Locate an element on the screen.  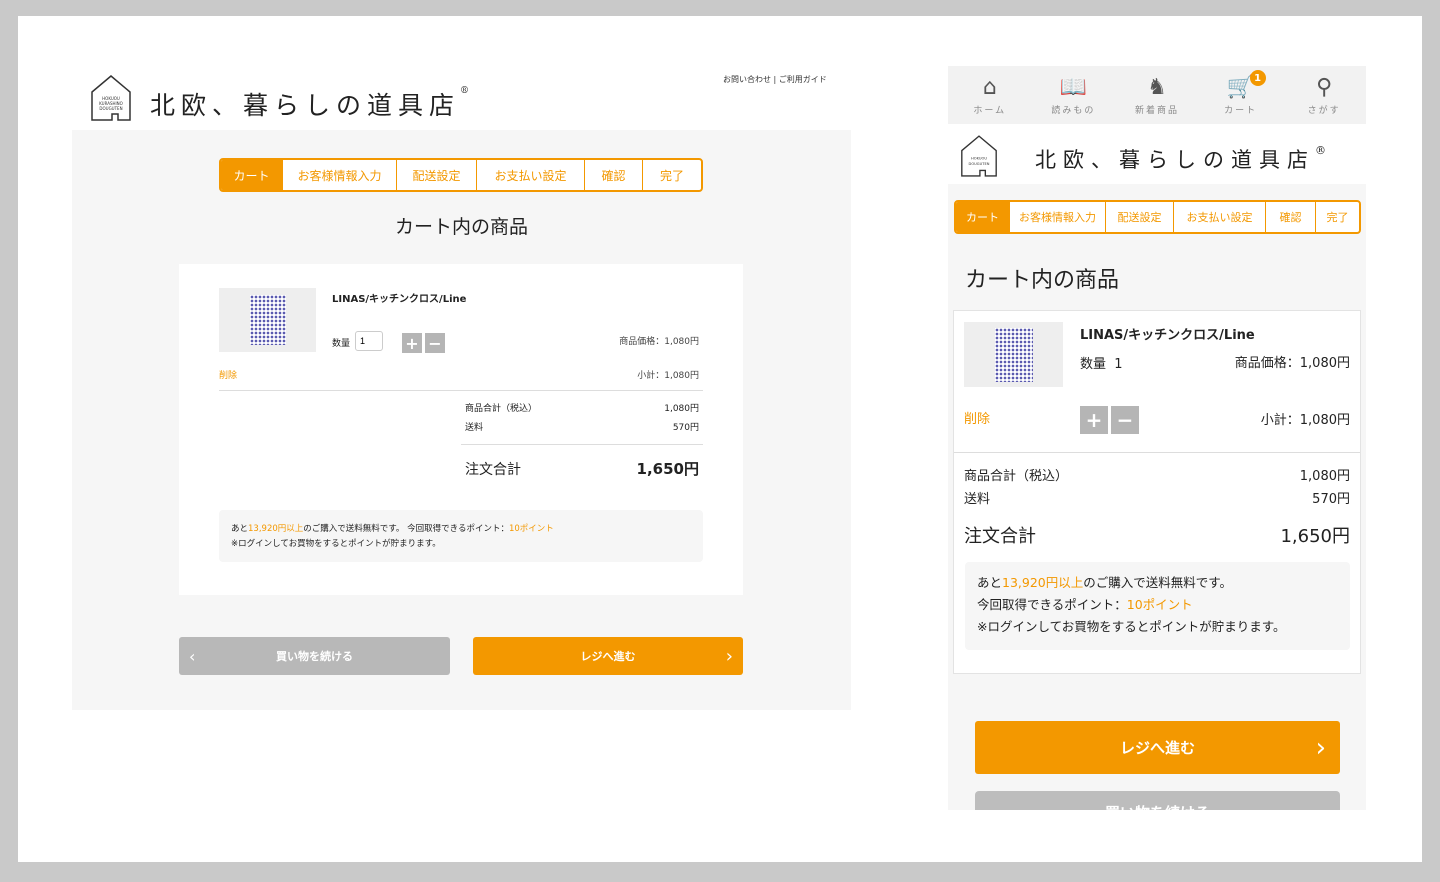
nav-cart: 🛒 1 カート is located at coordinates (1241, 95).